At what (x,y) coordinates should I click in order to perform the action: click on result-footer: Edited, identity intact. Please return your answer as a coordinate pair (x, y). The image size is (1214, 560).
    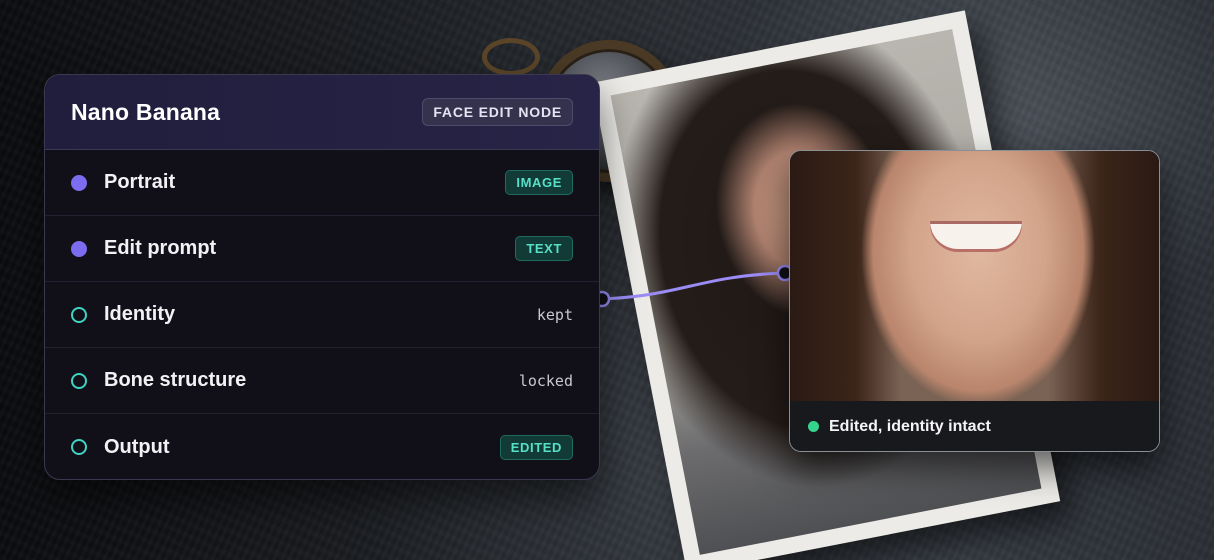
    Looking at the image, I should click on (974, 426).